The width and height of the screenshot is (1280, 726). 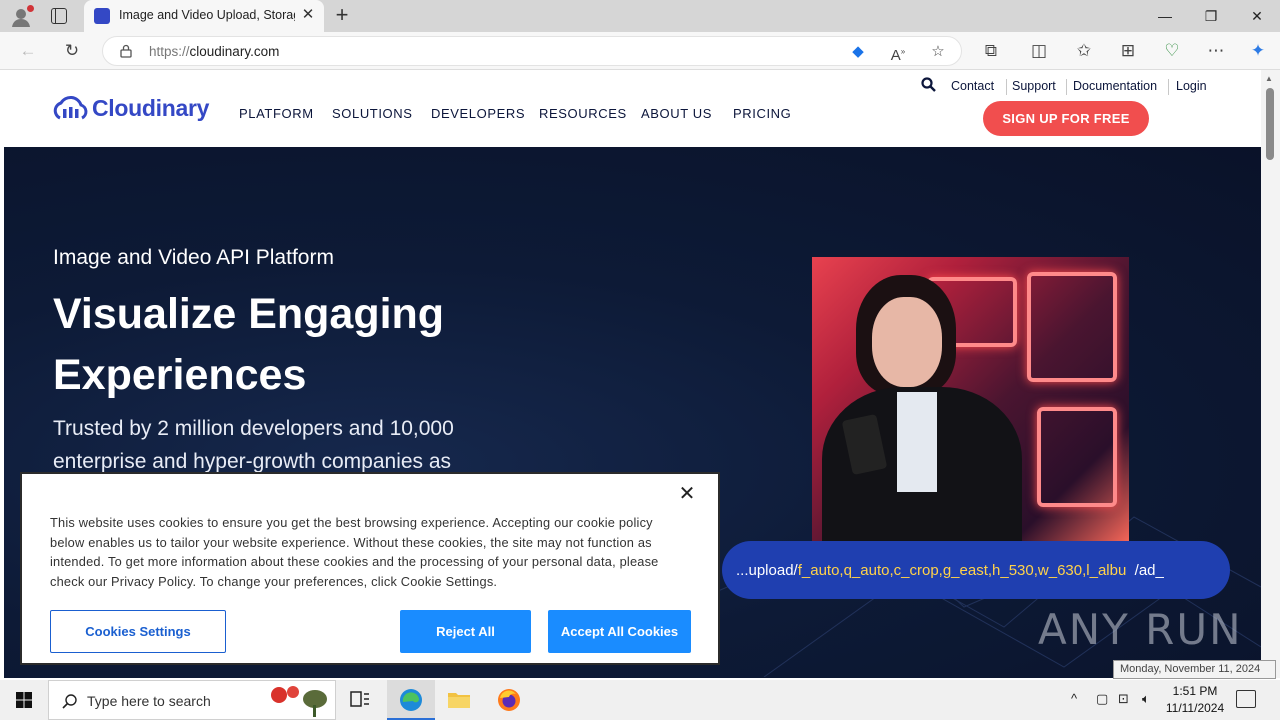 I want to click on extensions-icon: ⧉, so click(x=991, y=51).